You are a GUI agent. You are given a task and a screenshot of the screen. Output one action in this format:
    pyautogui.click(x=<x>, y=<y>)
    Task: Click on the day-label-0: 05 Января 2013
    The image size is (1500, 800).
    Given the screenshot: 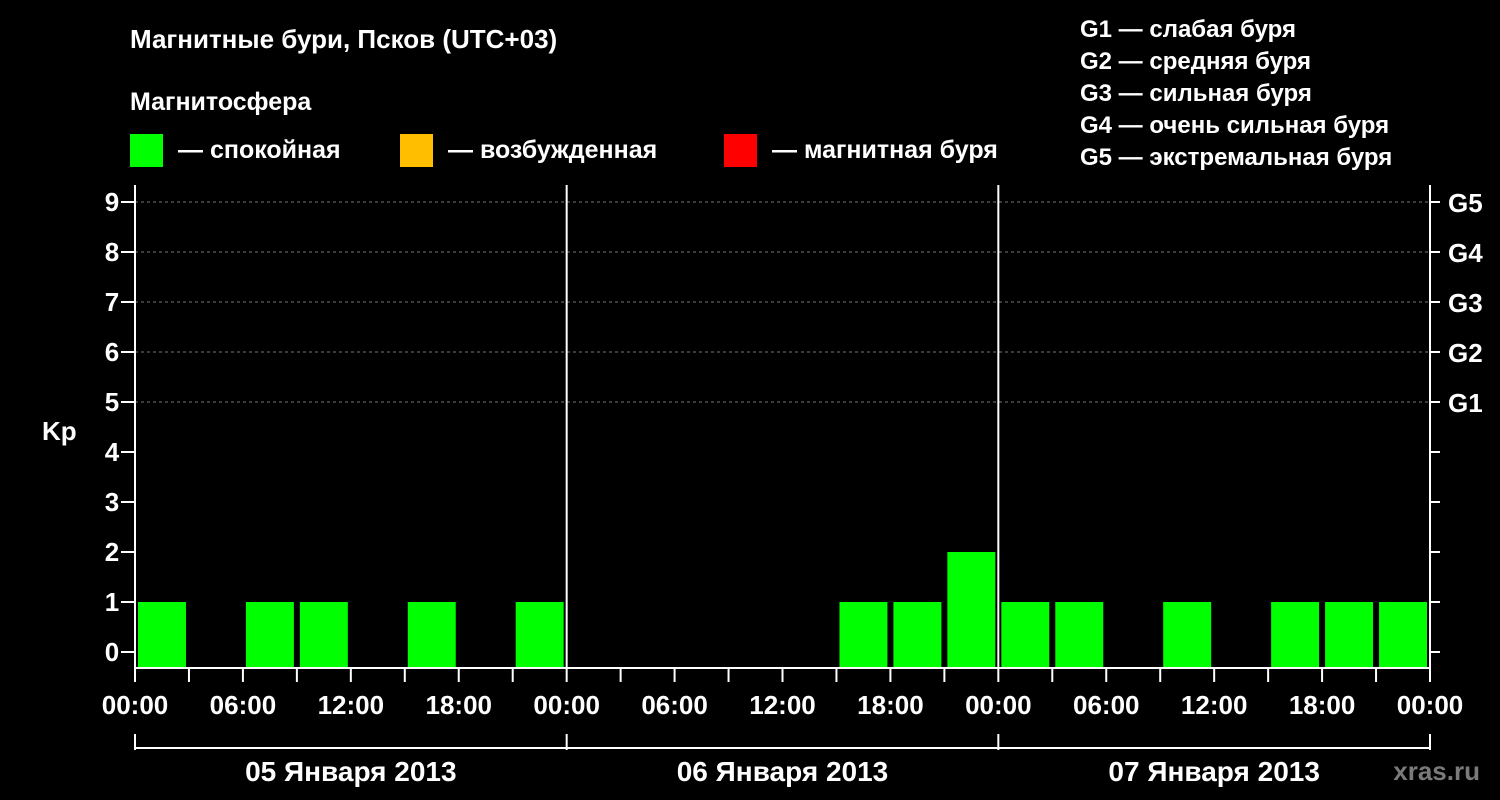 What is the action you would take?
    pyautogui.click(x=351, y=771)
    